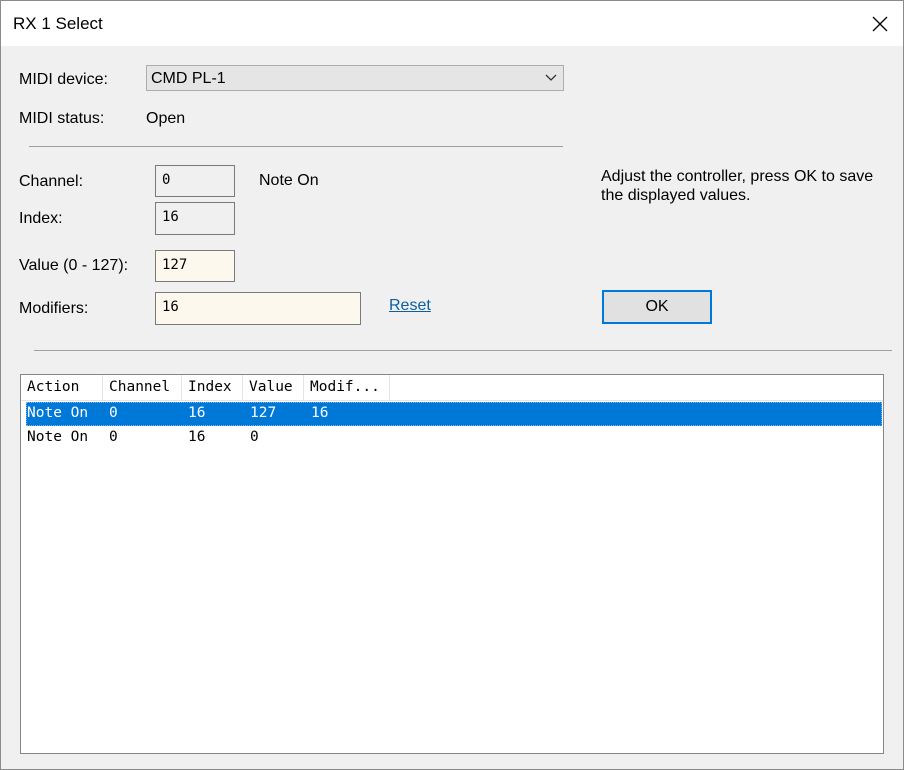  Describe the element at coordinates (41, 218) in the screenshot. I see `index-label: Index:` at that location.